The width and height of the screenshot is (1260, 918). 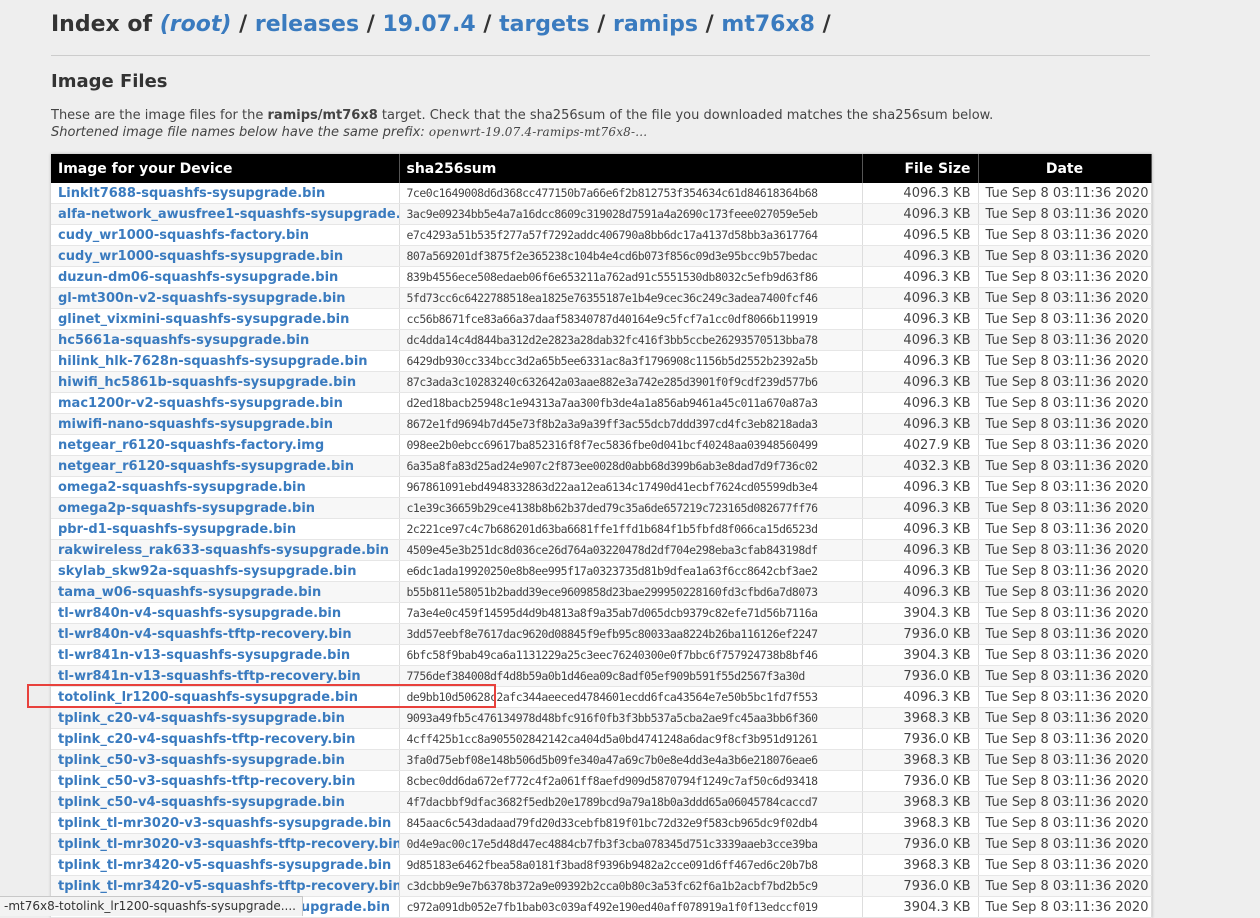 What do you see at coordinates (177, 529) in the screenshot?
I see `file-name-link: pbr-d1-squashfs-sysupgrade.bin` at bounding box center [177, 529].